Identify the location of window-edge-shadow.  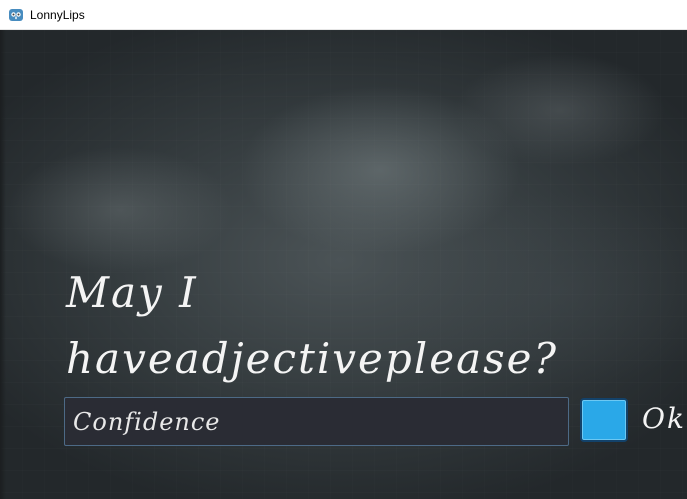
(3, 264).